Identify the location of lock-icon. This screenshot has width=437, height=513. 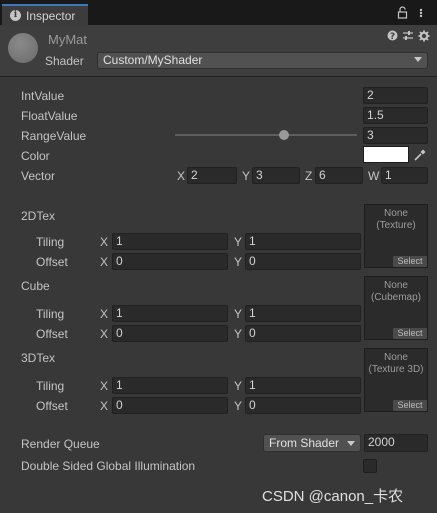
(402, 12).